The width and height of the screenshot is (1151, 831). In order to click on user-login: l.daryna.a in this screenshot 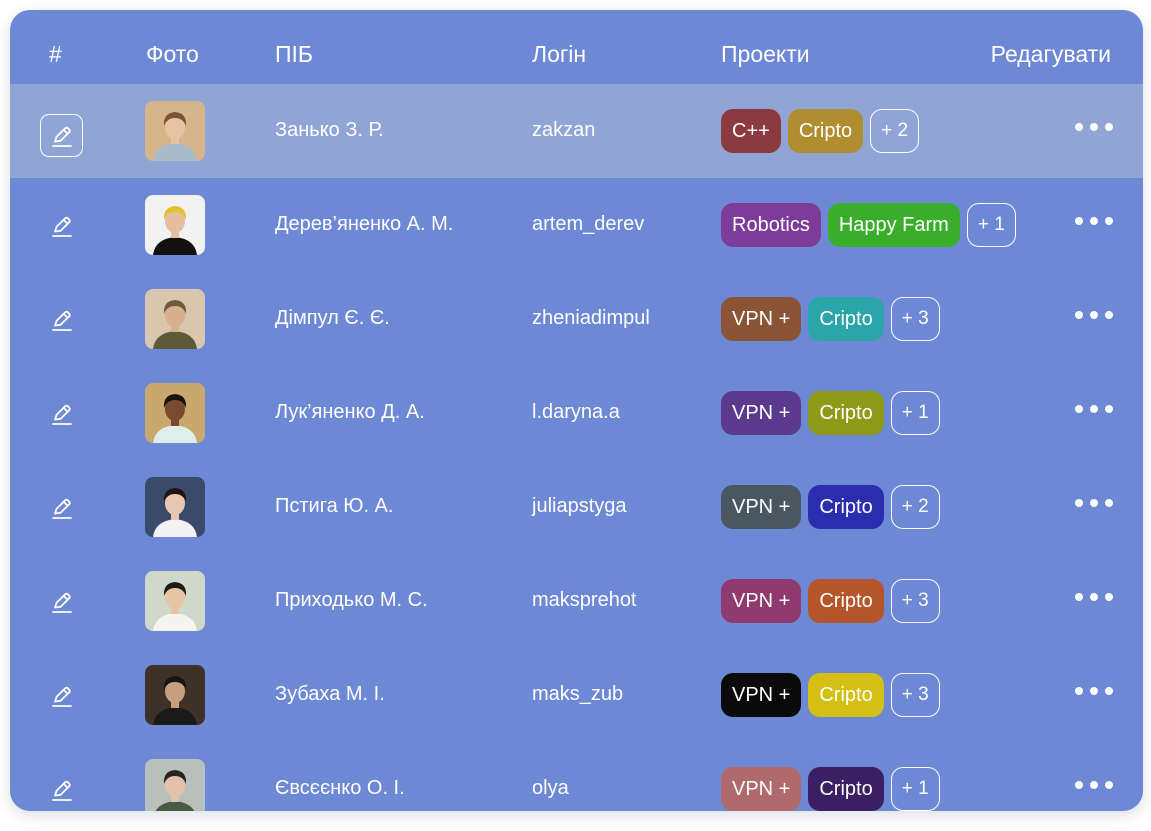, I will do `click(576, 412)`.